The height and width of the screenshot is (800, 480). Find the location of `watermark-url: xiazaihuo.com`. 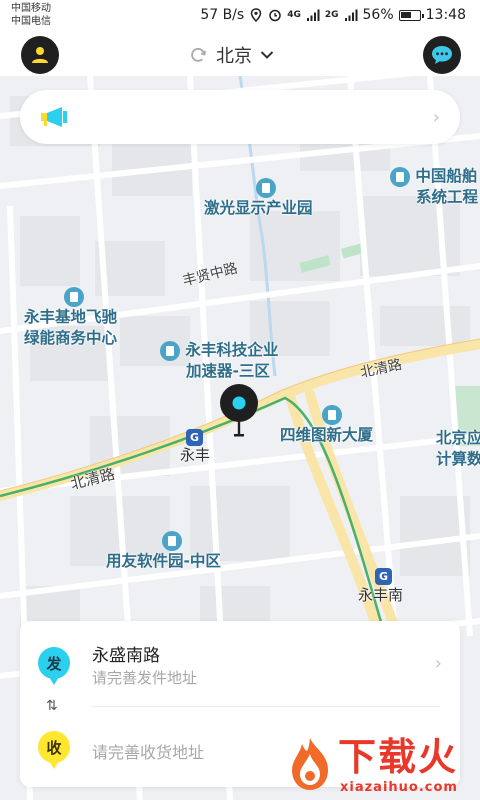

watermark-url: xiazaihuo.com is located at coordinates (399, 787).